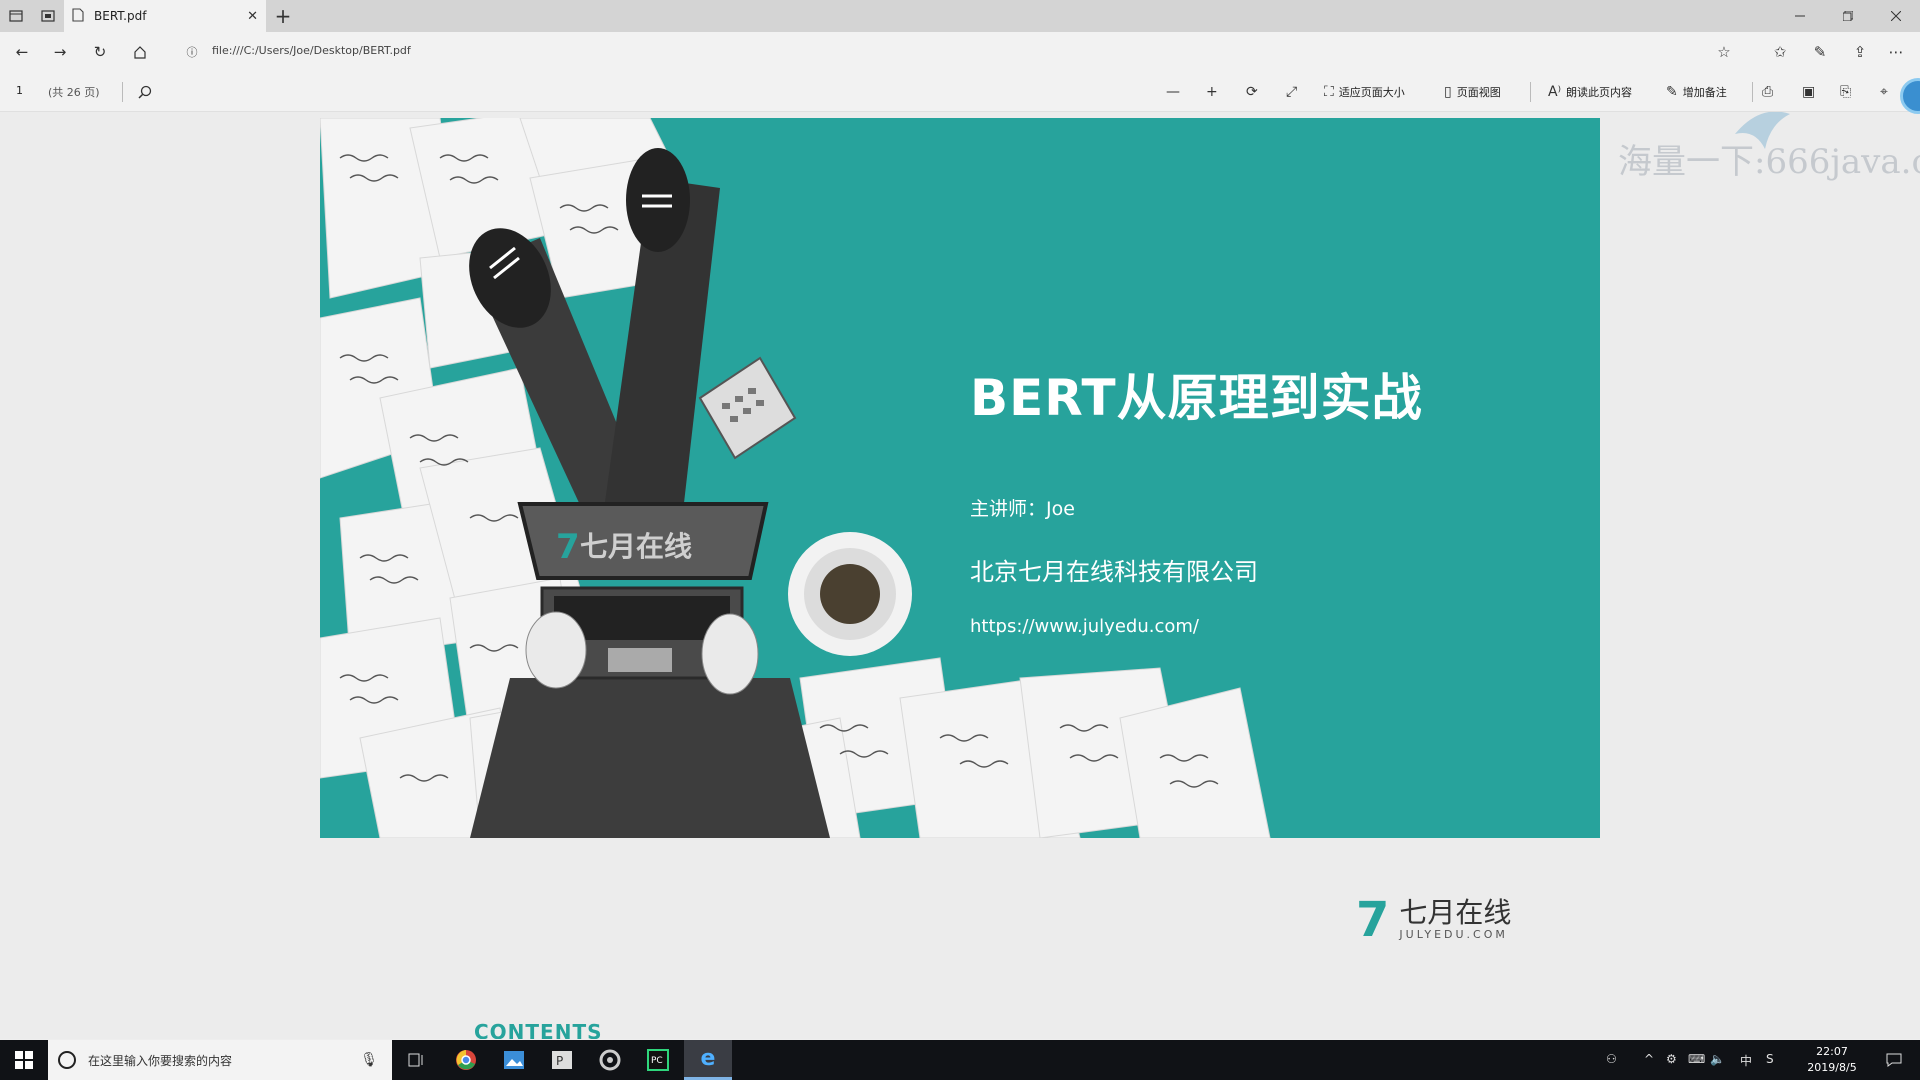 The width and height of the screenshot is (1920, 1080). What do you see at coordinates (74, 92) in the screenshot?
I see `page-total: (共 26 页)` at bounding box center [74, 92].